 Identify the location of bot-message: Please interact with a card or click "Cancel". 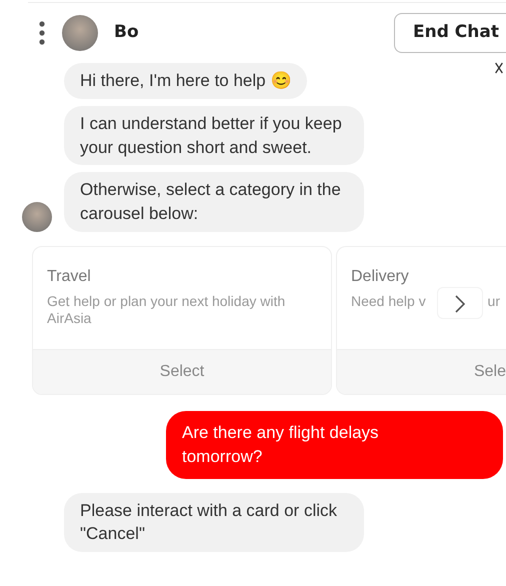
(214, 522).